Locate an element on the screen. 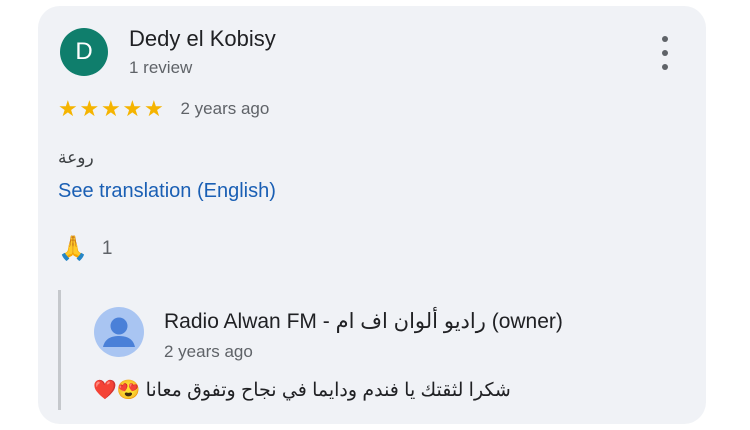 The image size is (750, 430). author-review-count: 1 review is located at coordinates (161, 67).